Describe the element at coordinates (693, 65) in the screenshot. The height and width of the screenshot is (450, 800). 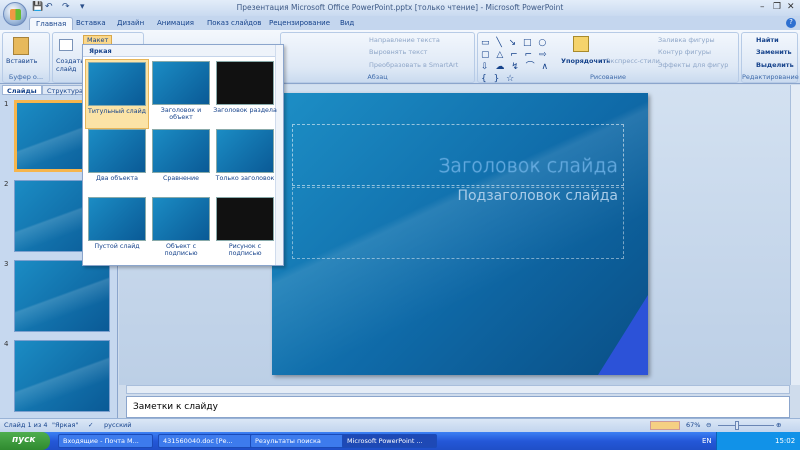
I see `shape-effects-button: Эффекты для фигур` at that location.